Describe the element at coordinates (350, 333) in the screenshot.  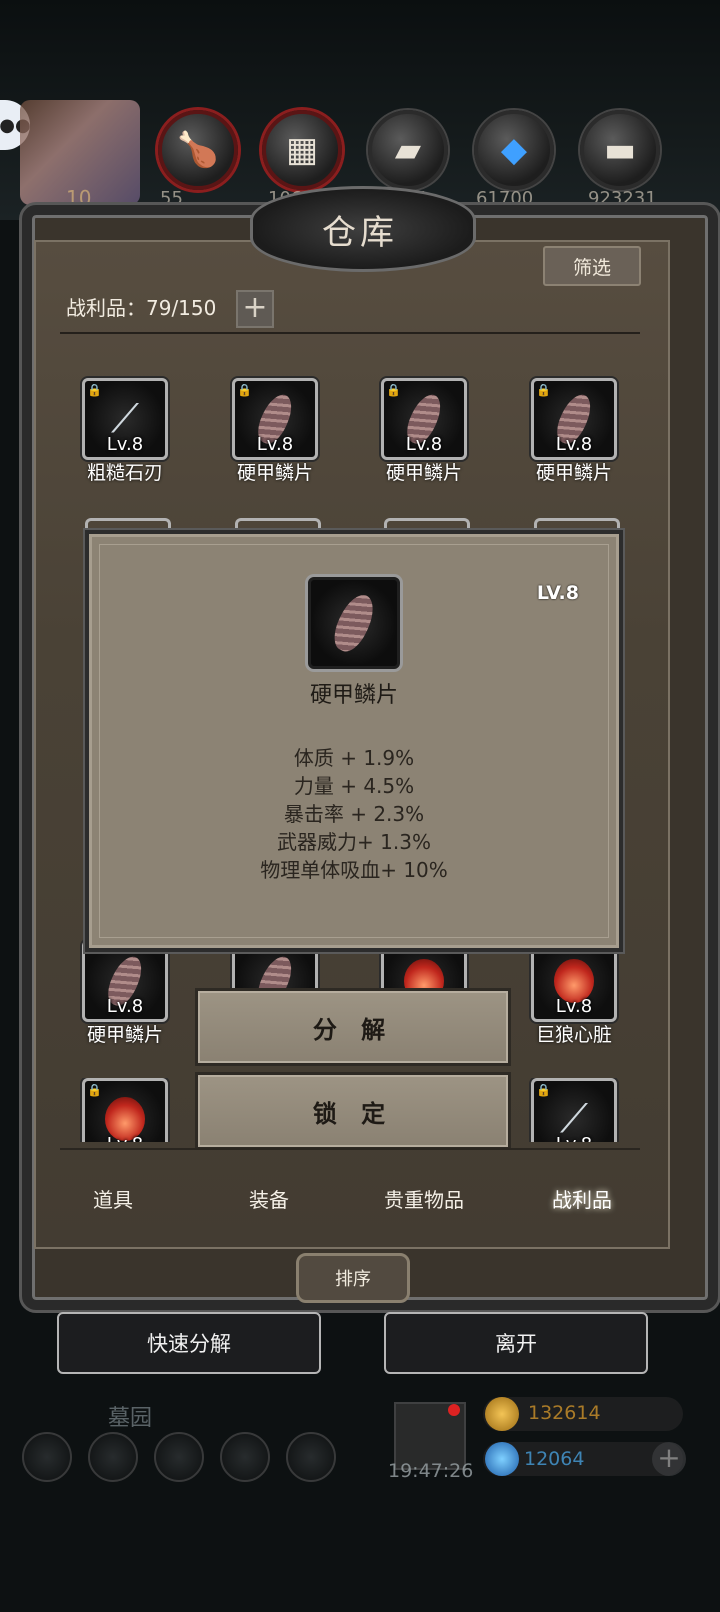
I see `divider` at that location.